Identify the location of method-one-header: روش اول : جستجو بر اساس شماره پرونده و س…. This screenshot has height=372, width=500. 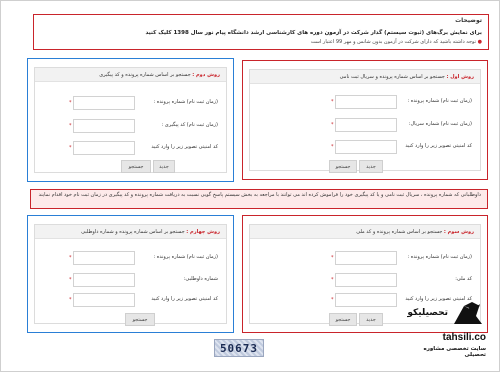
(365, 77).